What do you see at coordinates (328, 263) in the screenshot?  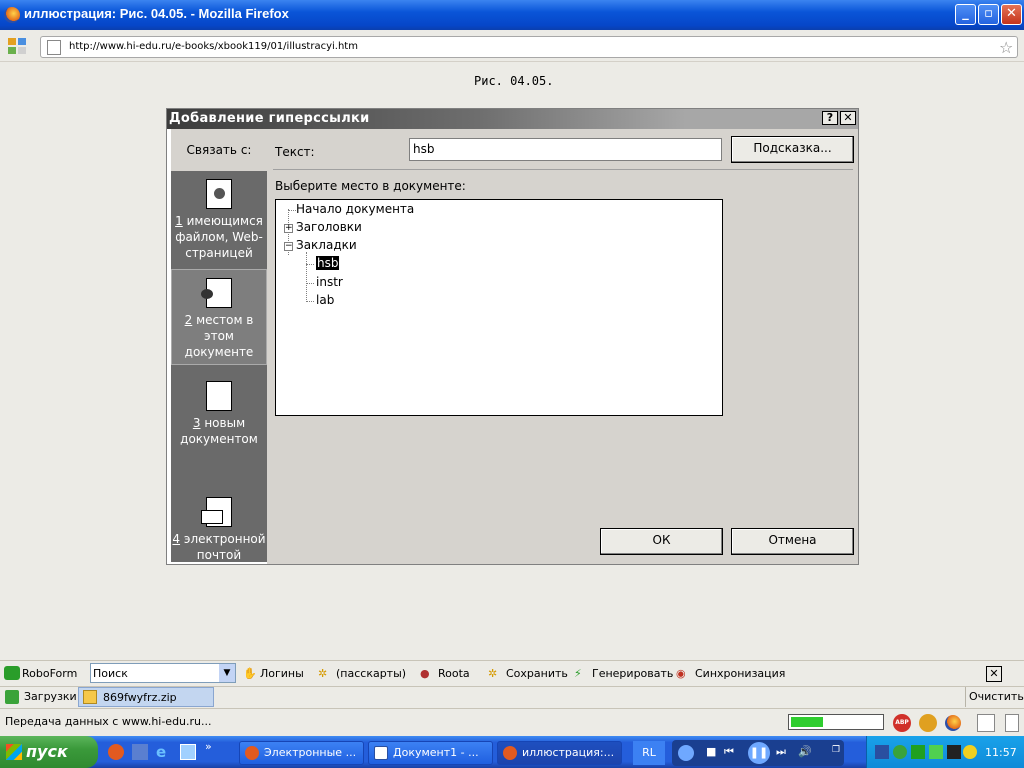 I see `tree-node-bookmark-hsb: hsb` at bounding box center [328, 263].